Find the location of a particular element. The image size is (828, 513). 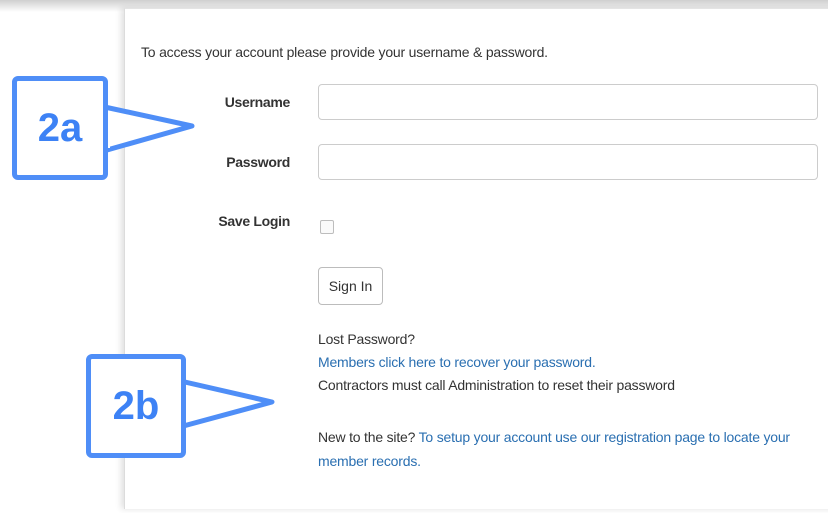

save-login-checkbox is located at coordinates (327, 227).